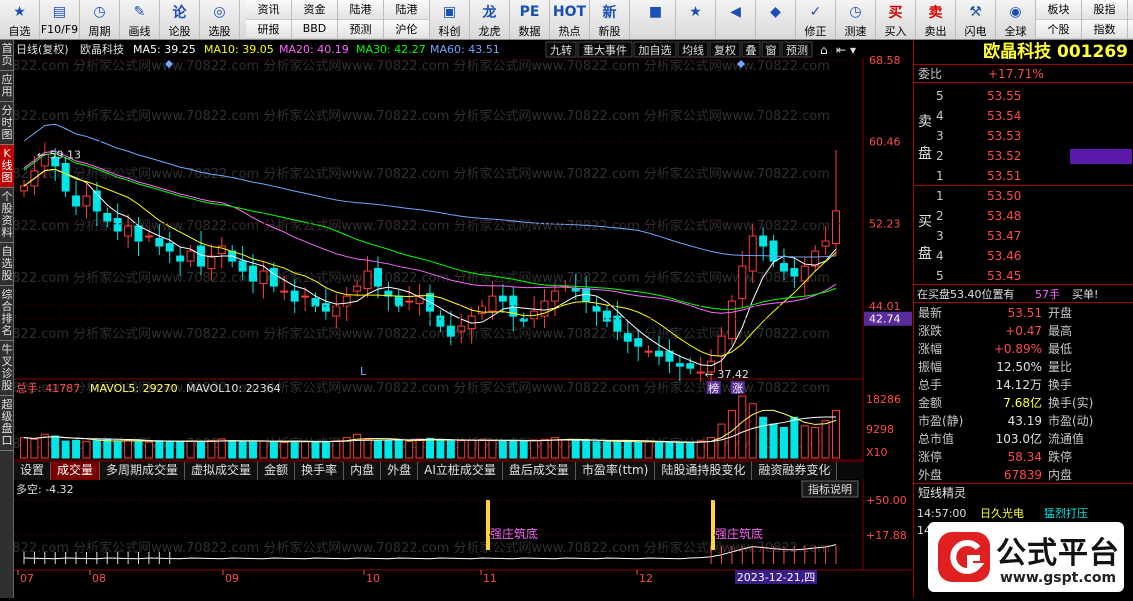 This screenshot has width=1133, height=601. What do you see at coordinates (139, 31) in the screenshot?
I see `tool-3-label: 画线` at bounding box center [139, 31].